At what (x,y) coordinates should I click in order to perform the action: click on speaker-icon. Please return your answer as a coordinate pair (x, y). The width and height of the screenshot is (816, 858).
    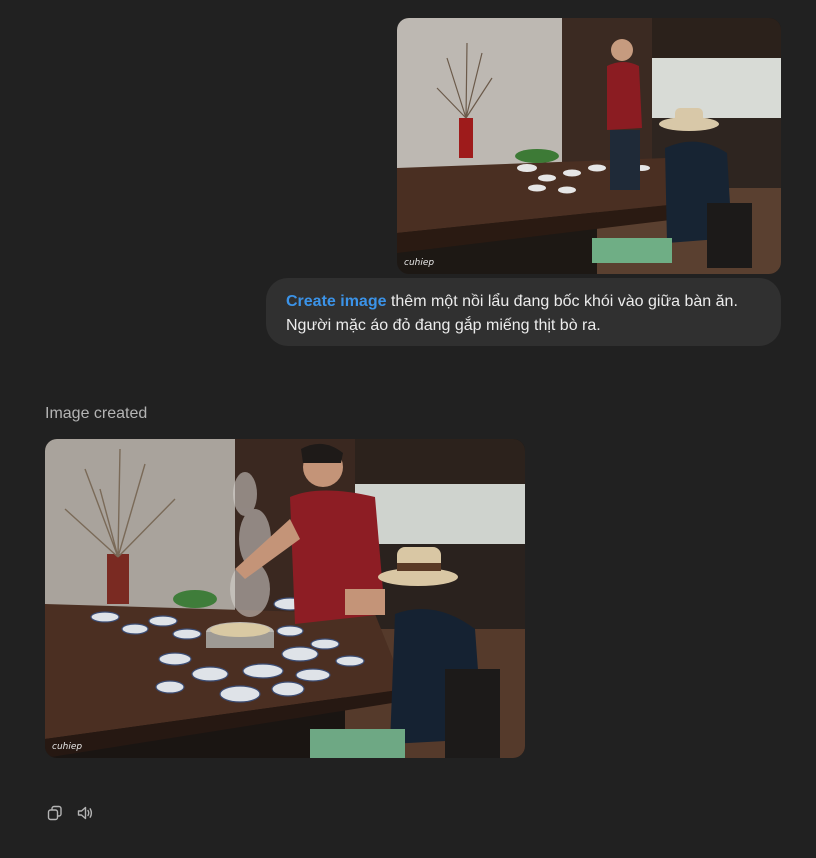
    Looking at the image, I should click on (85, 813).